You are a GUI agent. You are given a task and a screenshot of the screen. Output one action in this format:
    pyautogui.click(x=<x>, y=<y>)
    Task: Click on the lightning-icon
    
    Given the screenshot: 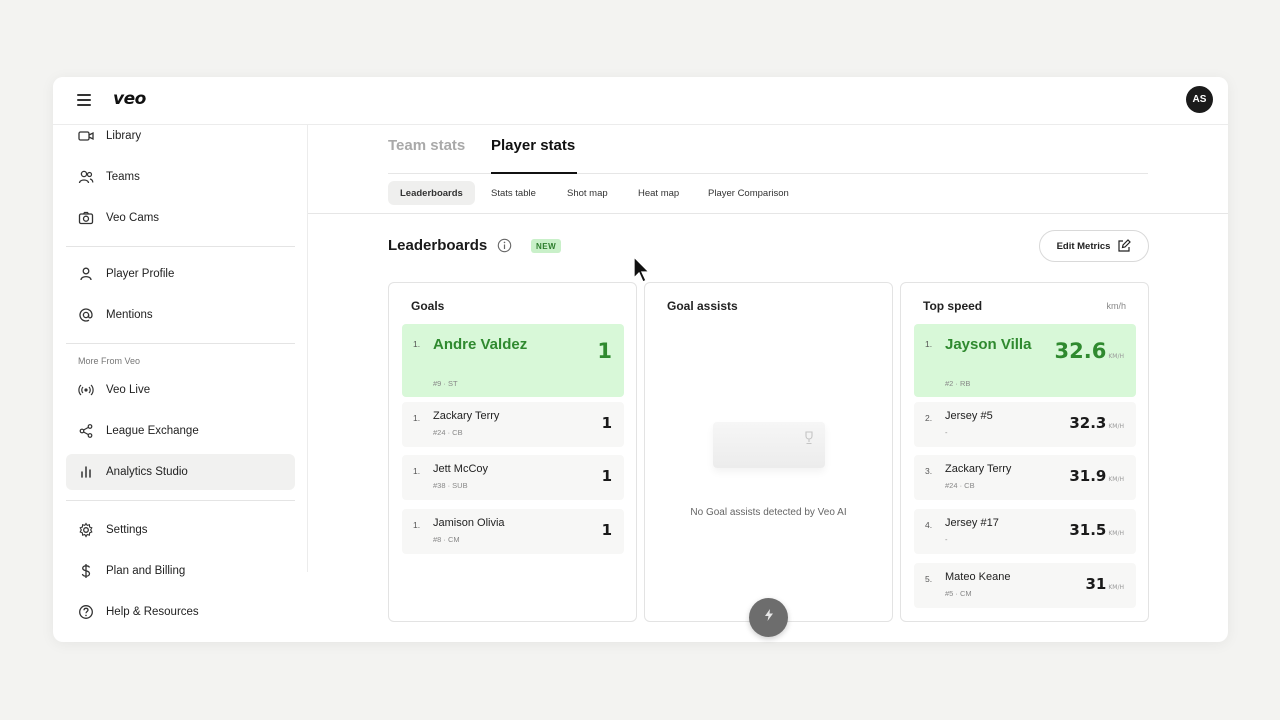 What is the action you would take?
    pyautogui.click(x=769, y=617)
    